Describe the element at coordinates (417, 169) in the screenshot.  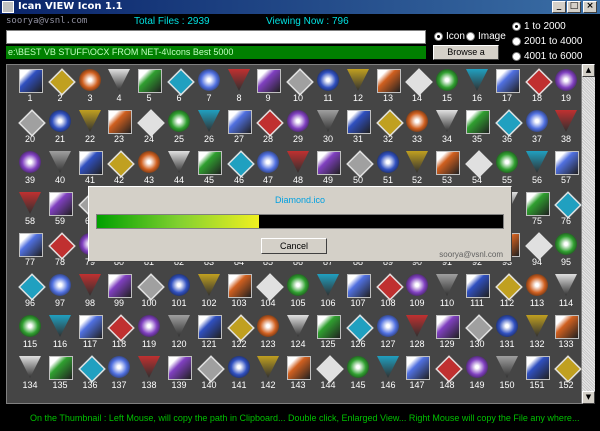
I see `icon-thumbnail: 52` at that location.